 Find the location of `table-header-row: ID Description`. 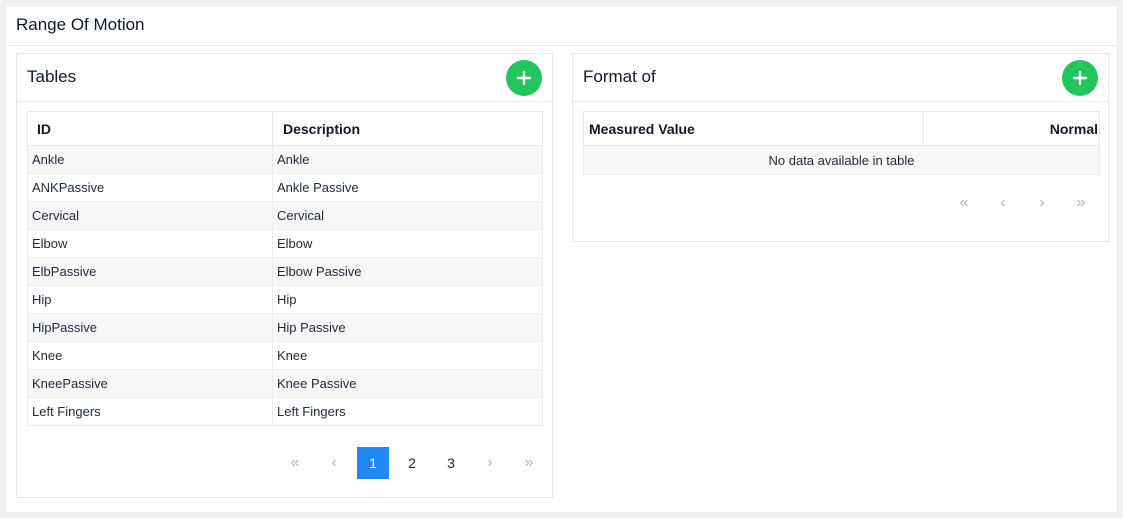

table-header-row: ID Description is located at coordinates (285, 128).